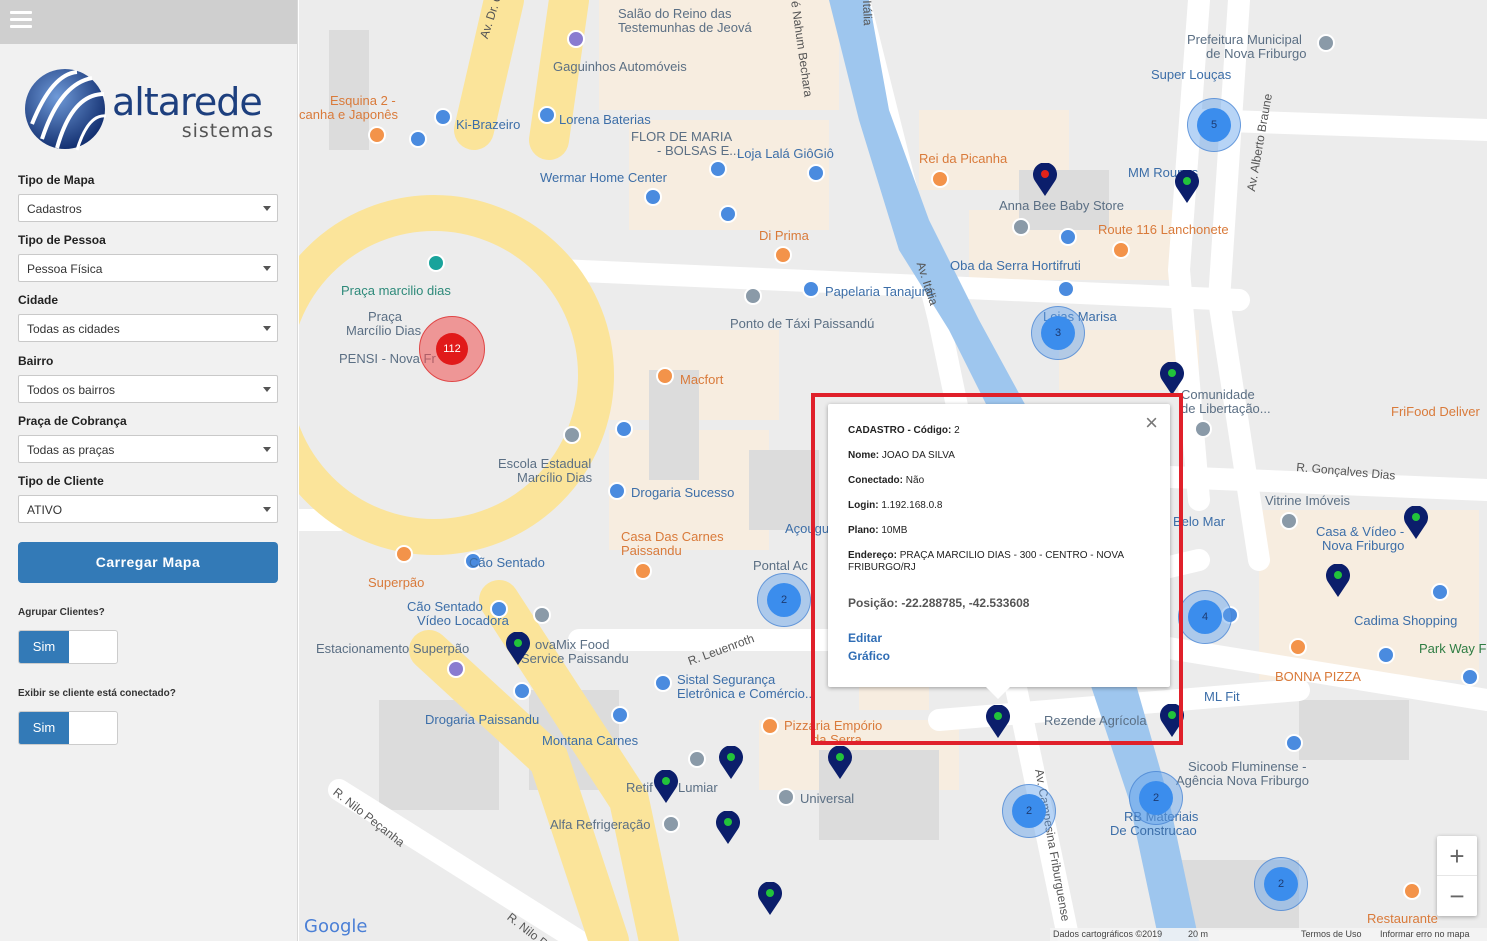  Describe the element at coordinates (1203, 429) in the screenshot. I see `church-icon` at that location.